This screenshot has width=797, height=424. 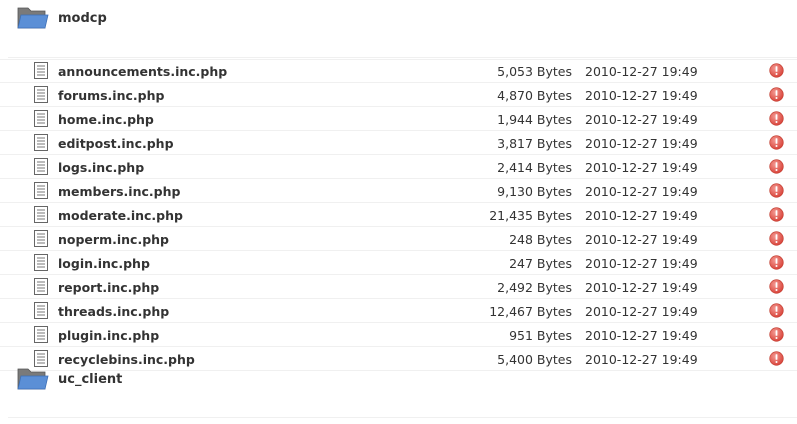 What do you see at coordinates (113, 239) in the screenshot?
I see `file-name: noperm.inc.php` at bounding box center [113, 239].